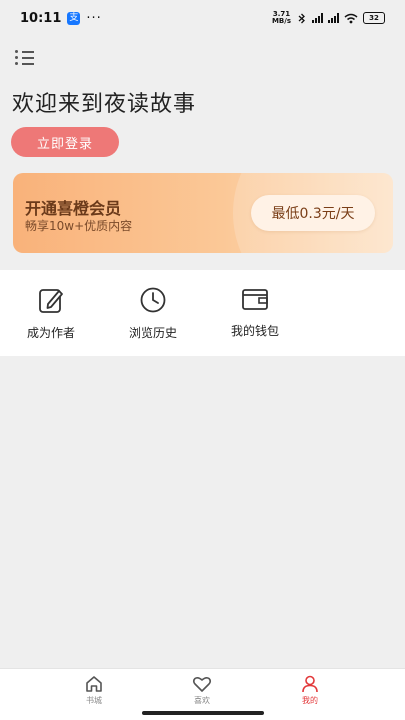 Image resolution: width=405 pixels, height=720 pixels. Describe the element at coordinates (255, 312) in the screenshot. I see `my-wallet-button: 我的钱包` at that location.